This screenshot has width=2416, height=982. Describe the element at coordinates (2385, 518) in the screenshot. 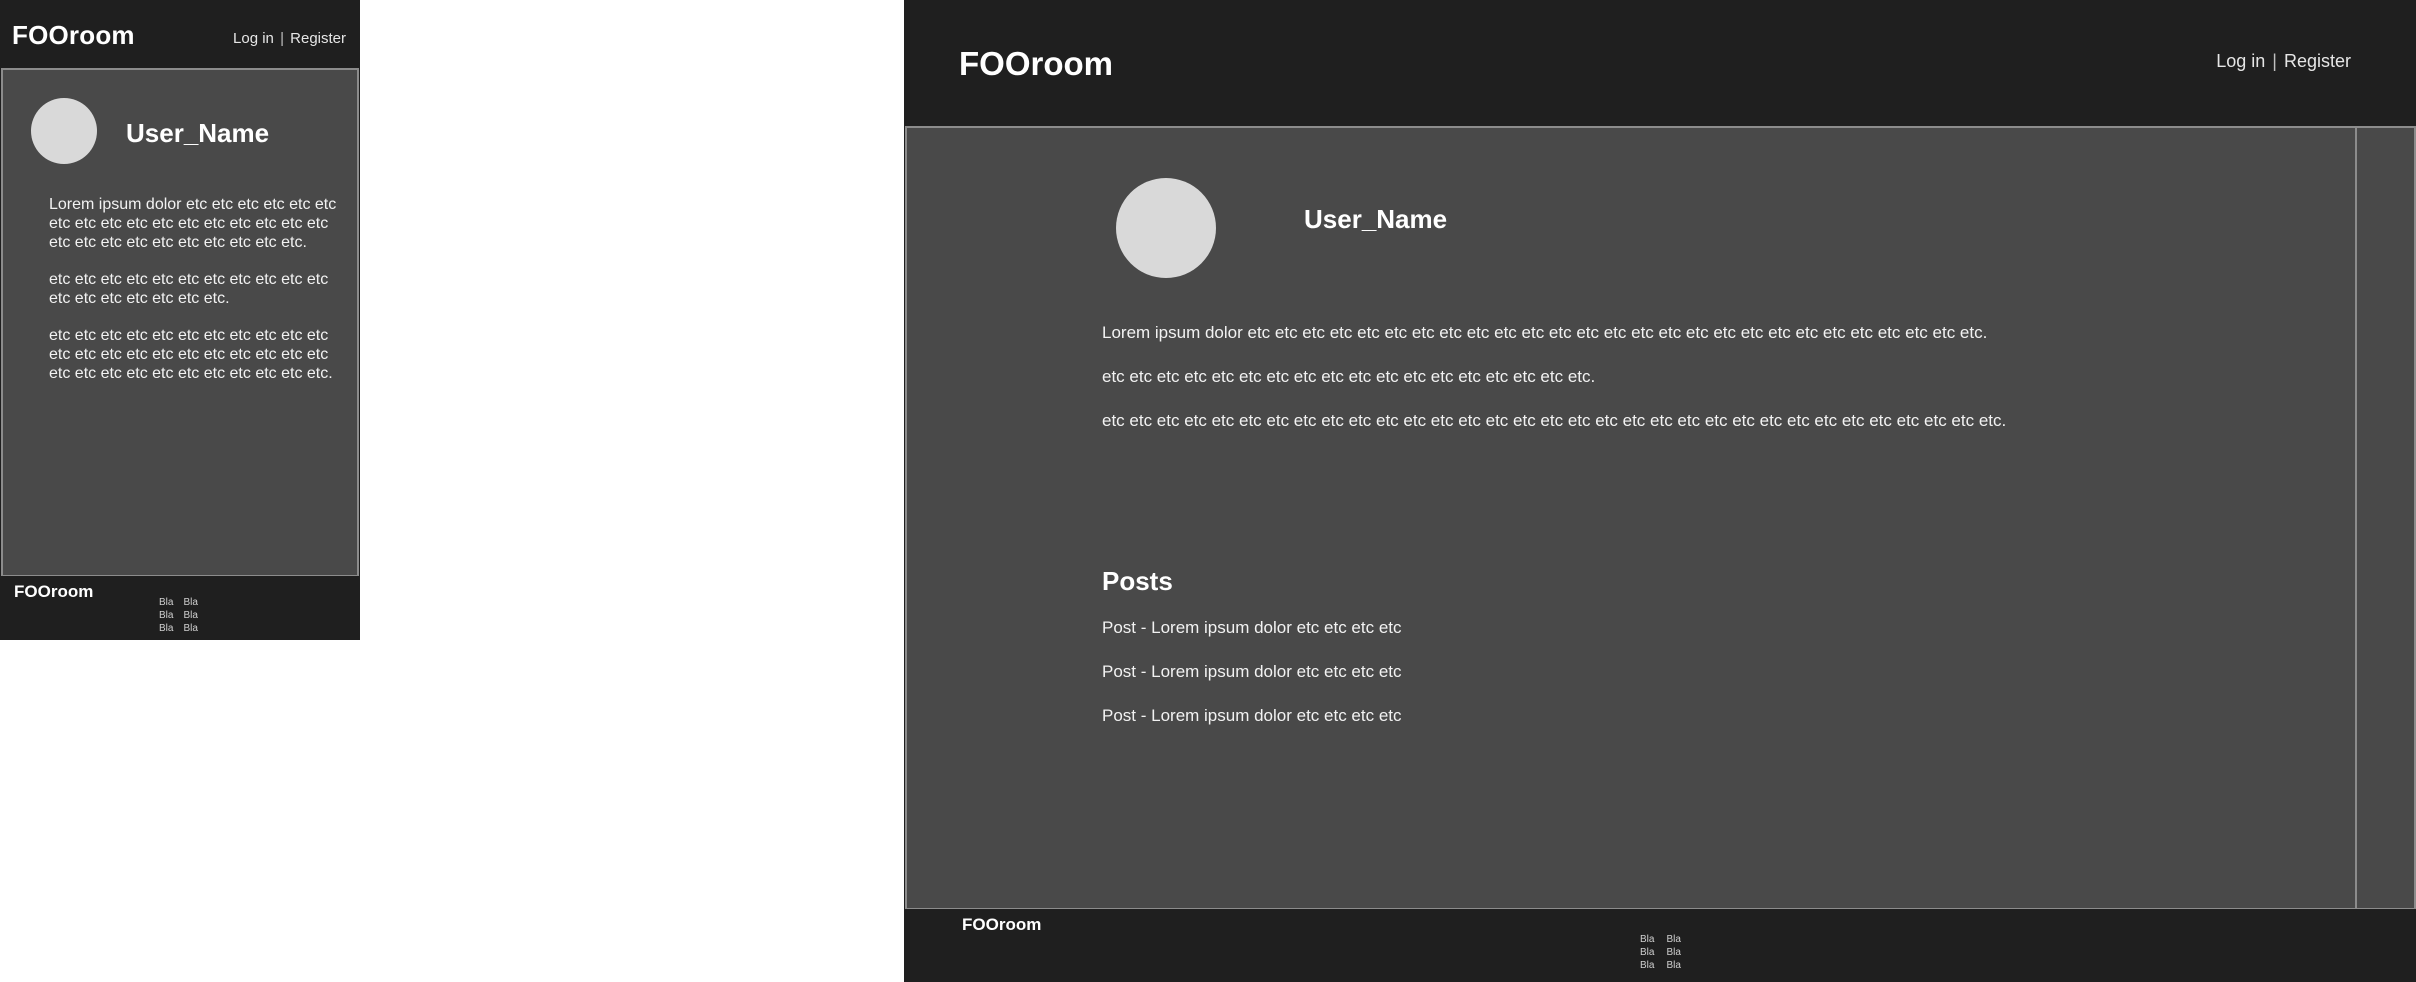

I see `side-panel` at that location.